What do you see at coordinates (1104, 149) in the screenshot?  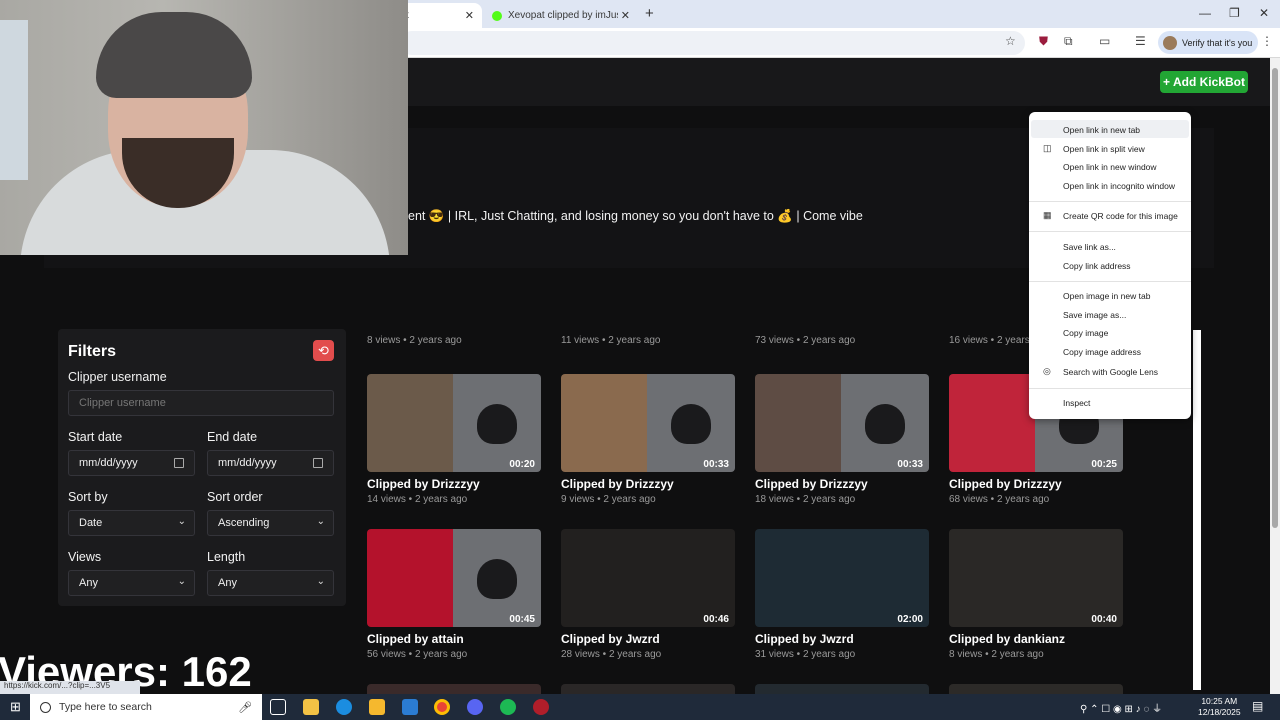 I see `menu-open-link-split-view: Open link in split view` at bounding box center [1104, 149].